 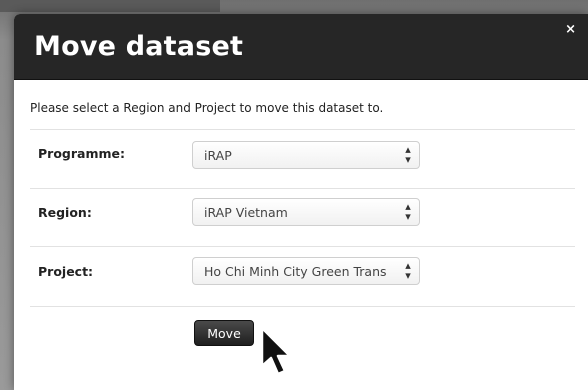 I want to click on project-select: Ho Chi Minh City Green Trans ▴ ▾, so click(x=306, y=271).